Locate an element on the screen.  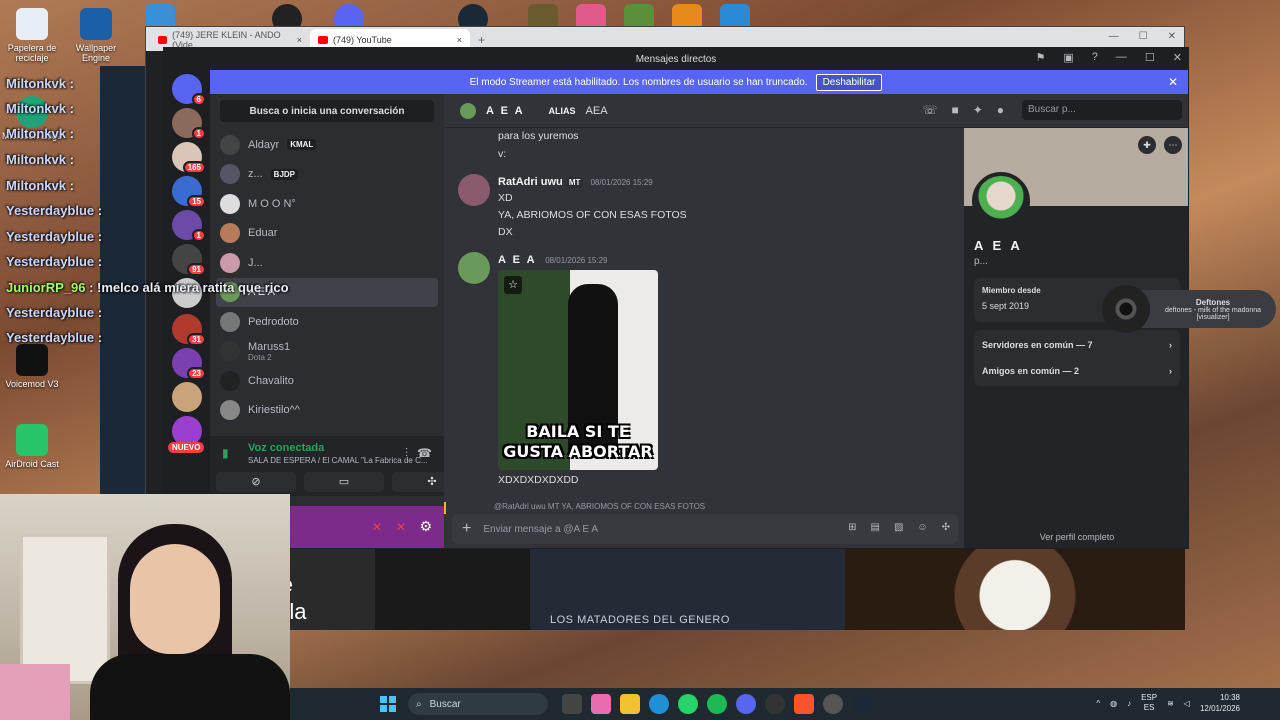
pin-icon: ✦ is located at coordinates (978, 110).